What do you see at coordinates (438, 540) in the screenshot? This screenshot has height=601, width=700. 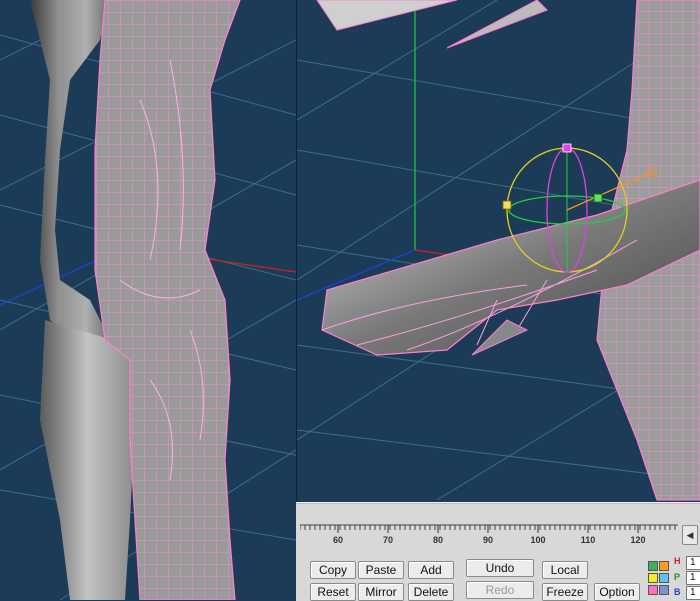 I see `ruler-tick-label: 80` at bounding box center [438, 540].